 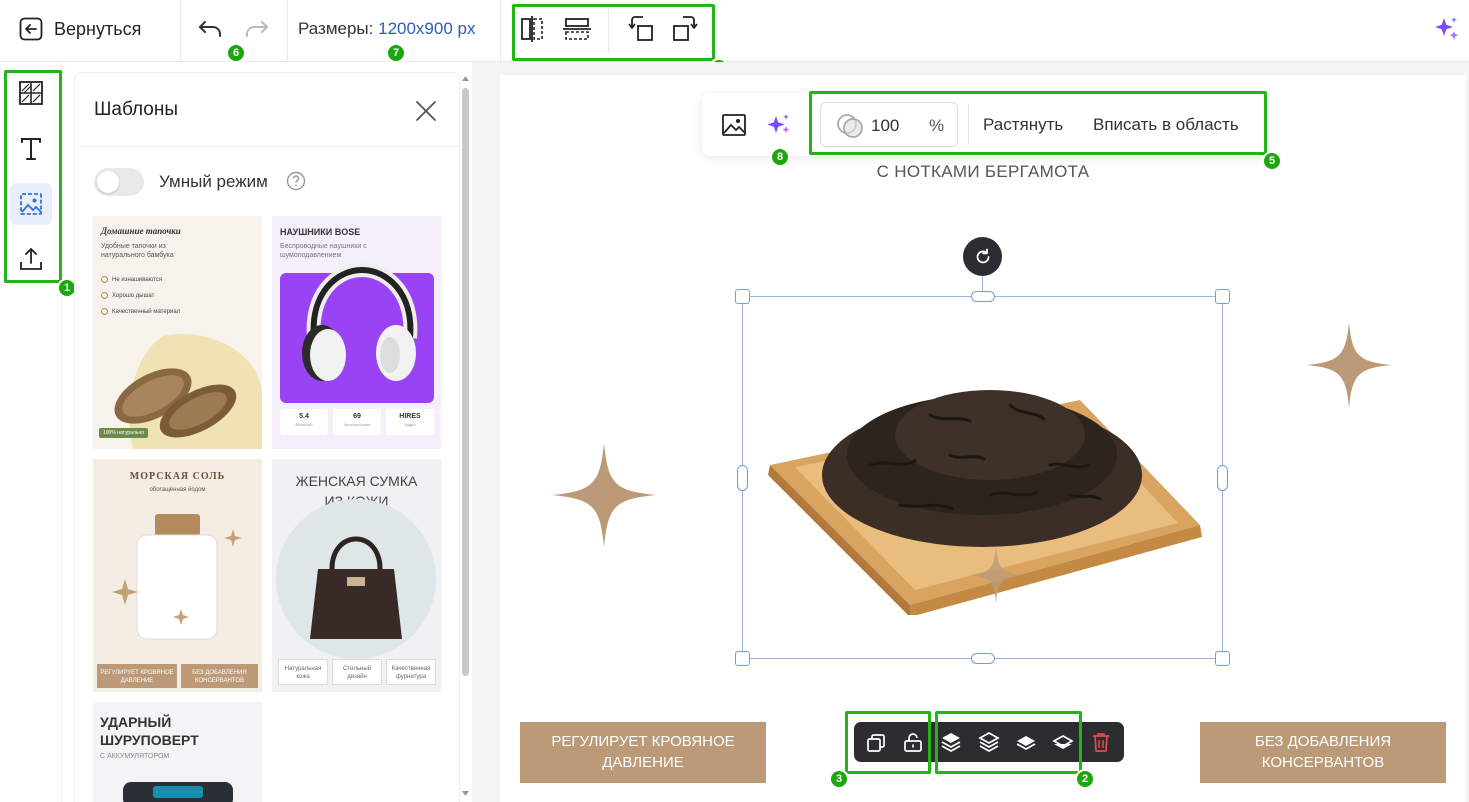 I want to click on back-arrow-icon, so click(x=31, y=29).